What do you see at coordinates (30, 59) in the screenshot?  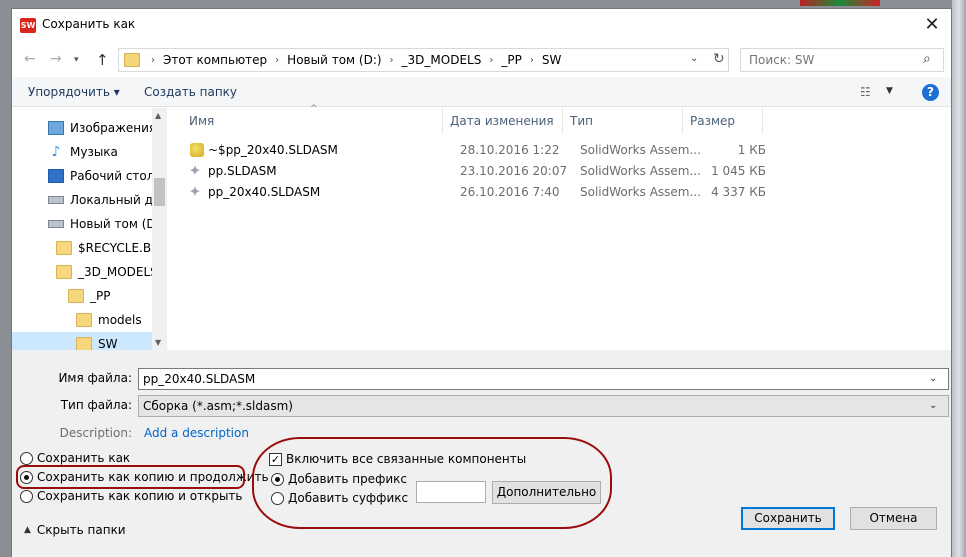 I see `back-arrow-icon: ←` at bounding box center [30, 59].